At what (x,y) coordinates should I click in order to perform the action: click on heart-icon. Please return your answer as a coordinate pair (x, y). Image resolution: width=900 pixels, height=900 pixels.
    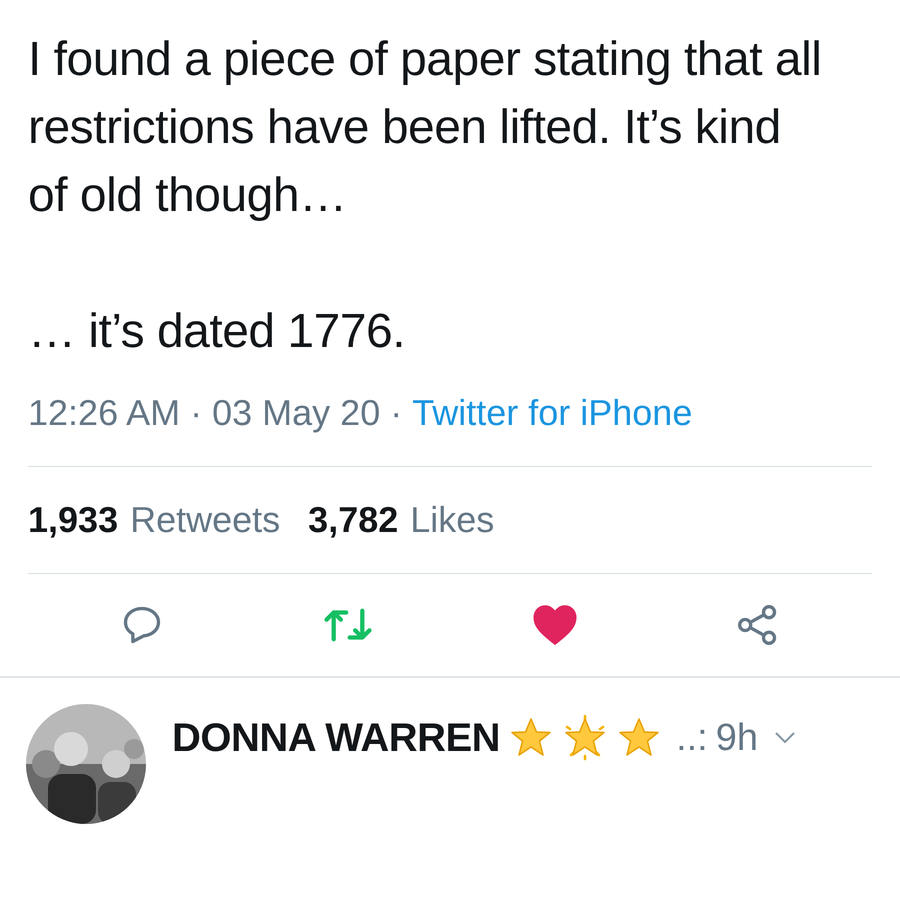
    Looking at the image, I should click on (554, 625).